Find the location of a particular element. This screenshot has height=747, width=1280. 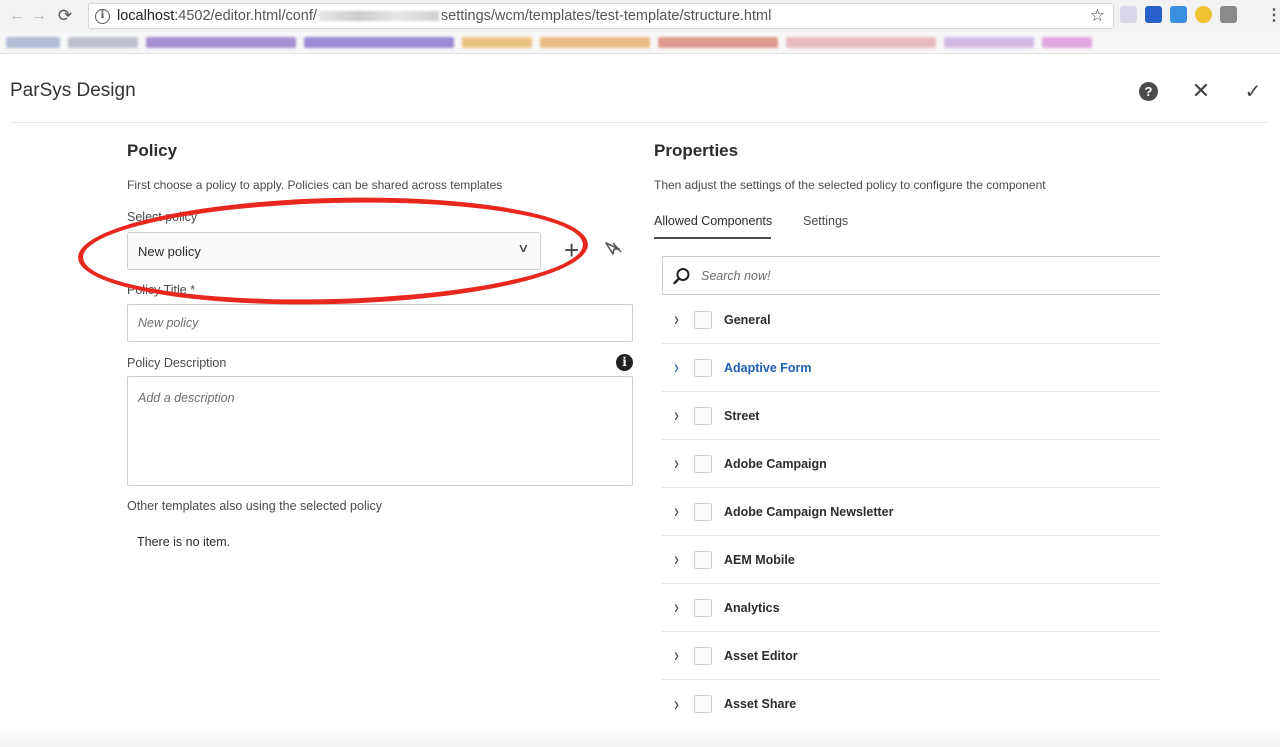

policy-heading: Policy is located at coordinates (152, 150).